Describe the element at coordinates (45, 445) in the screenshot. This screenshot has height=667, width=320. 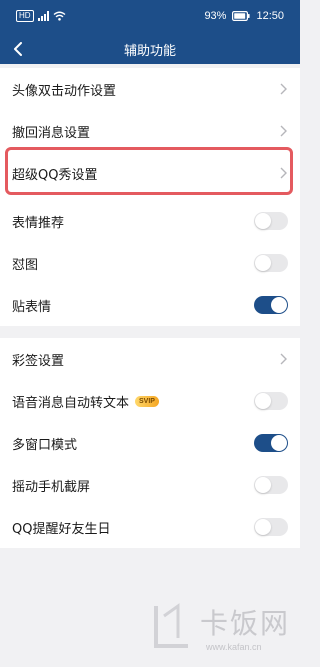
I see `row-label: 多窗口模式` at that location.